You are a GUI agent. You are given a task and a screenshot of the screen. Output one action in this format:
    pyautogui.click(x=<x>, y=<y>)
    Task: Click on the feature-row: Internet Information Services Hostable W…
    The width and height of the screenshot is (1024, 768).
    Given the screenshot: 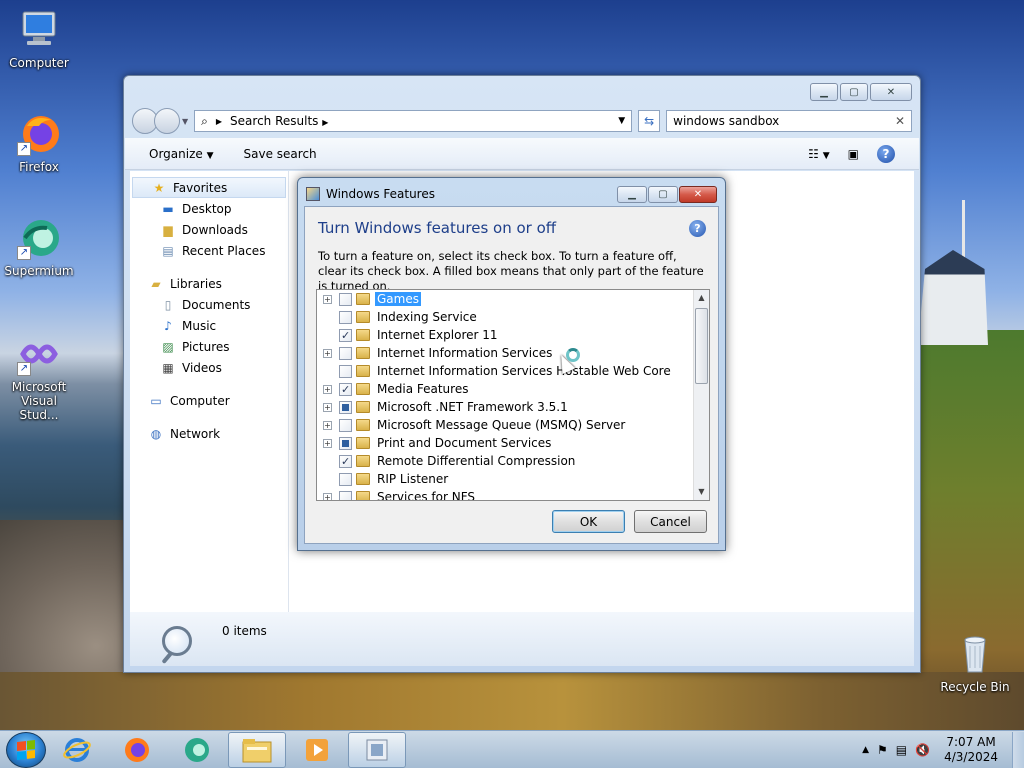 What is the action you would take?
    pyautogui.click(x=495, y=371)
    